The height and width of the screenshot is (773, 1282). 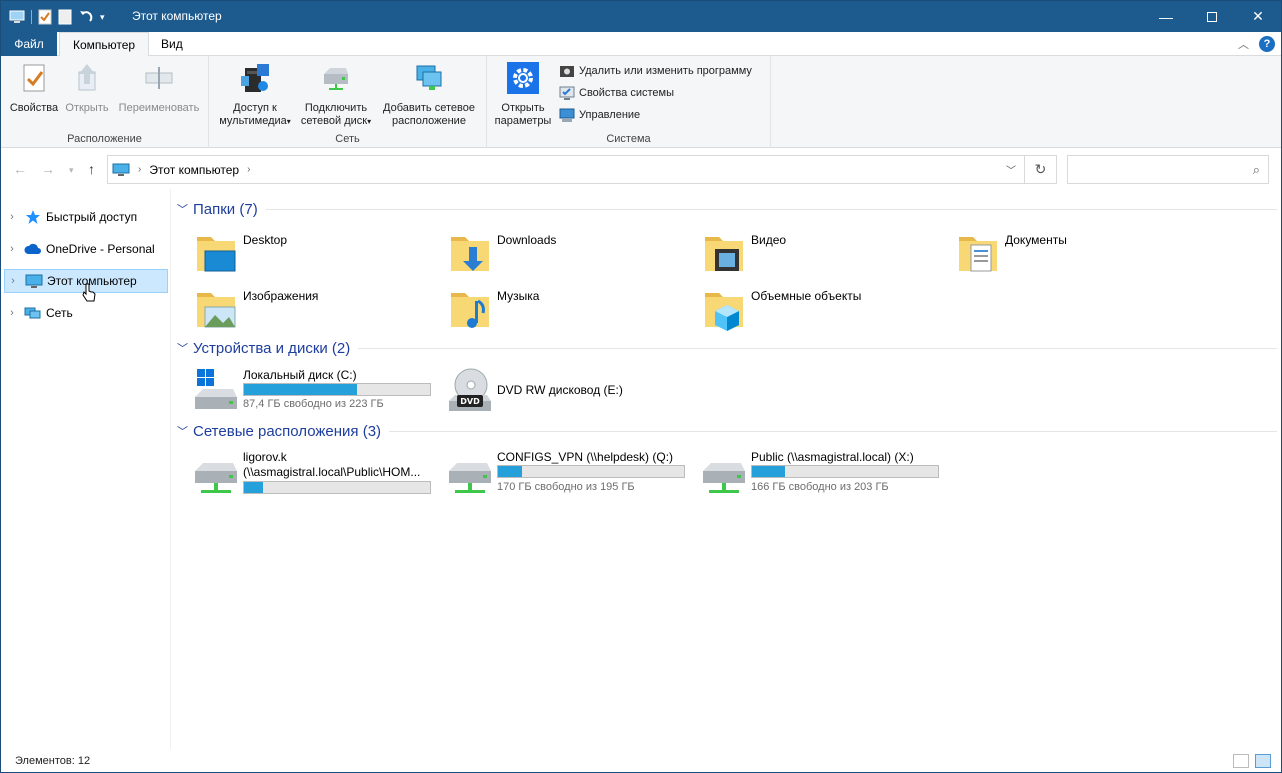 I want to click on dropdown-arrow-icon: ▾, so click(x=288, y=121).